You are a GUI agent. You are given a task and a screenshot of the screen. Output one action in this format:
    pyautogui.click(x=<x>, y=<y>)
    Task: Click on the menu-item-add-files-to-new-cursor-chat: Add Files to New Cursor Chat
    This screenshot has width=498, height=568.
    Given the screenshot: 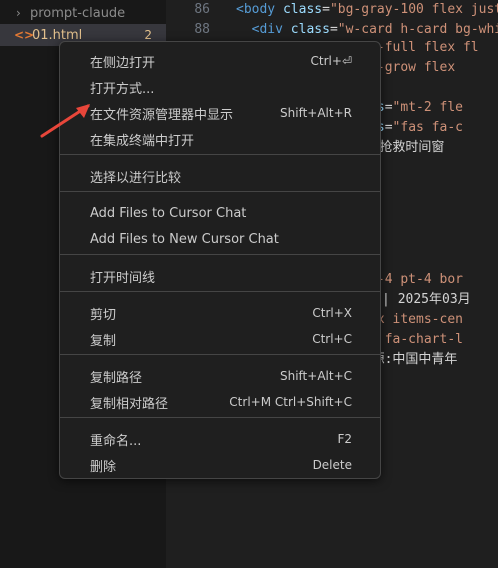 What is the action you would take?
    pyautogui.click(x=220, y=239)
    